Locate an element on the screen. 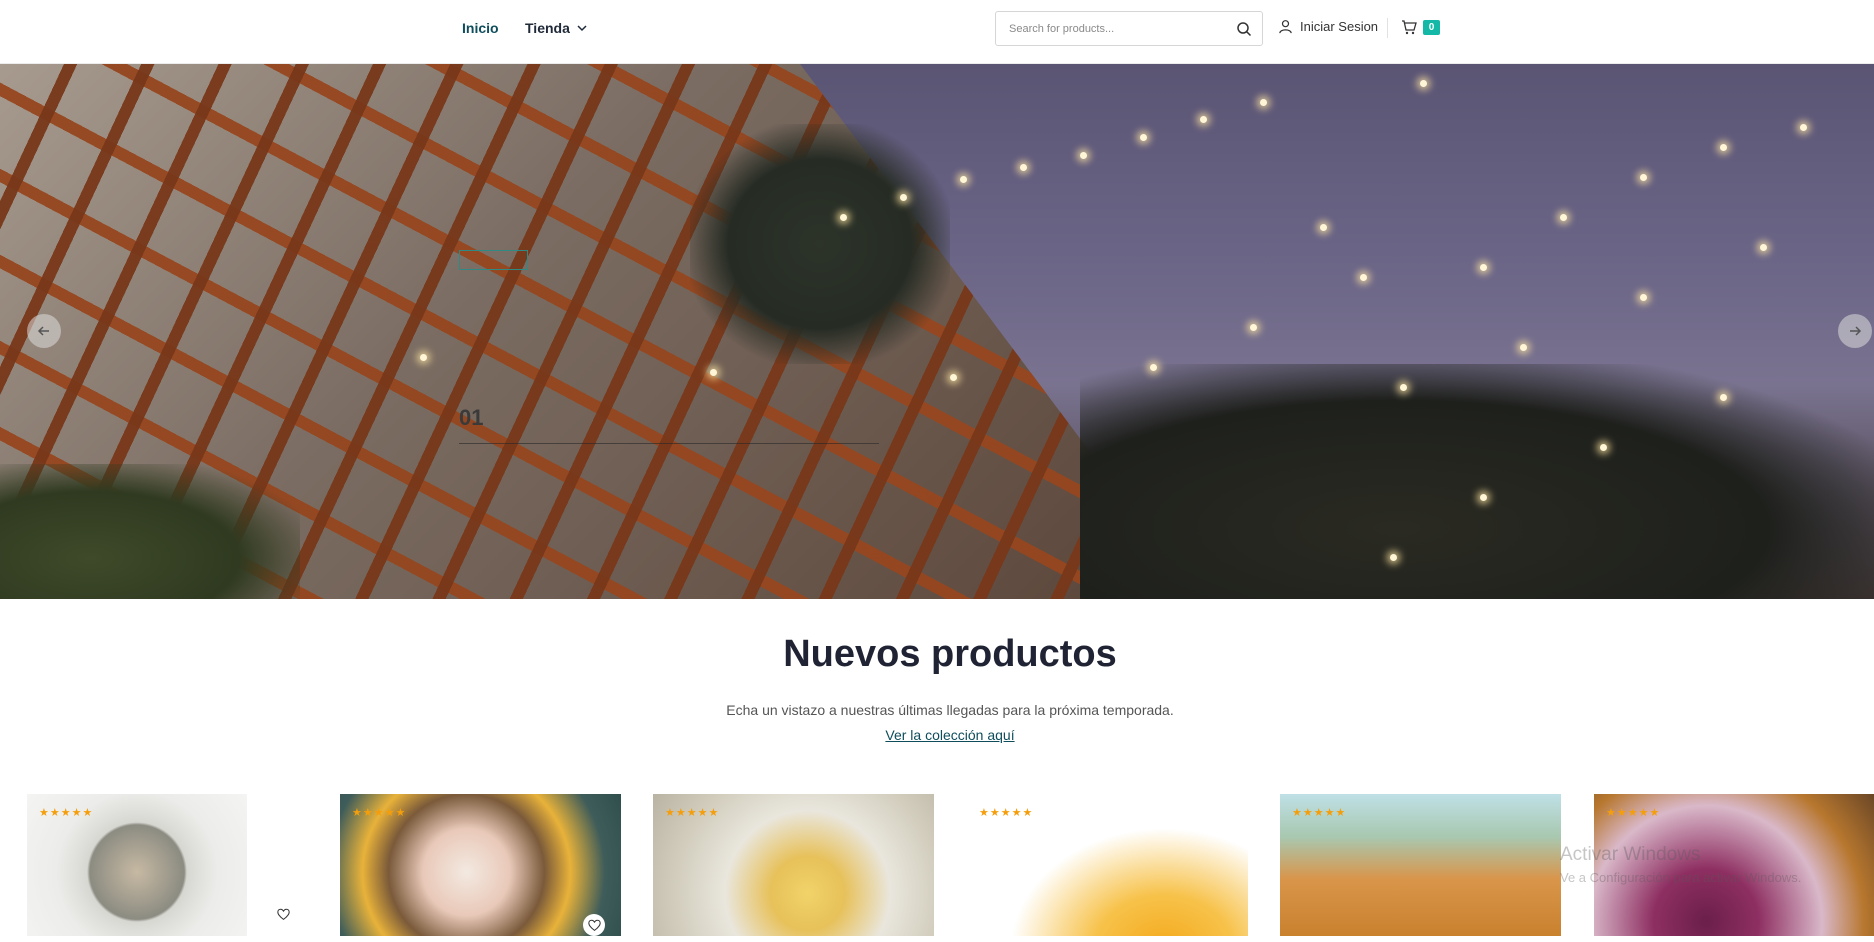 The height and width of the screenshot is (942, 1874). arrow-right-icon is located at coordinates (1856, 331).